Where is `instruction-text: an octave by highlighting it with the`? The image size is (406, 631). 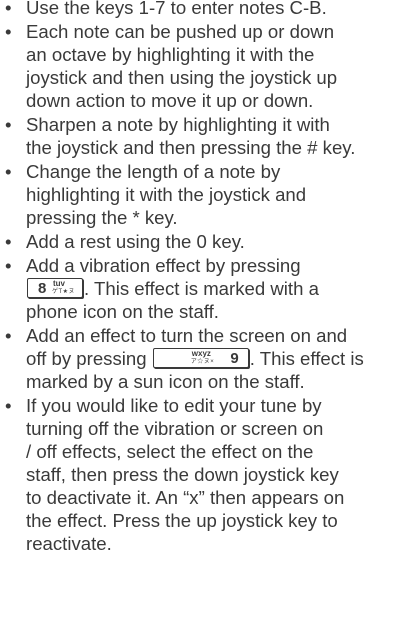
instruction-text: an octave by highlighting it with the is located at coordinates (170, 54).